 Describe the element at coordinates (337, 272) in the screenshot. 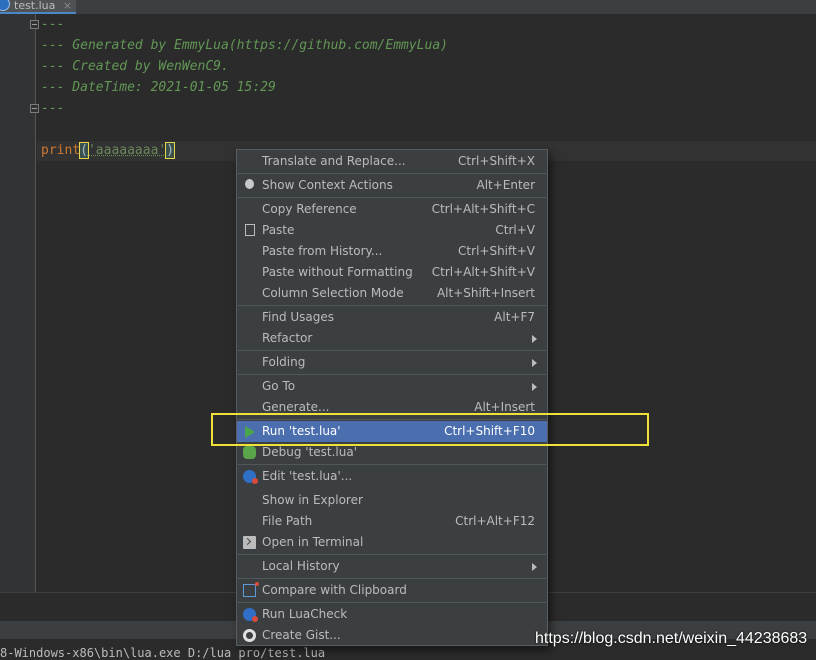

I see `menu-item-label: Paste without Formatting` at that location.